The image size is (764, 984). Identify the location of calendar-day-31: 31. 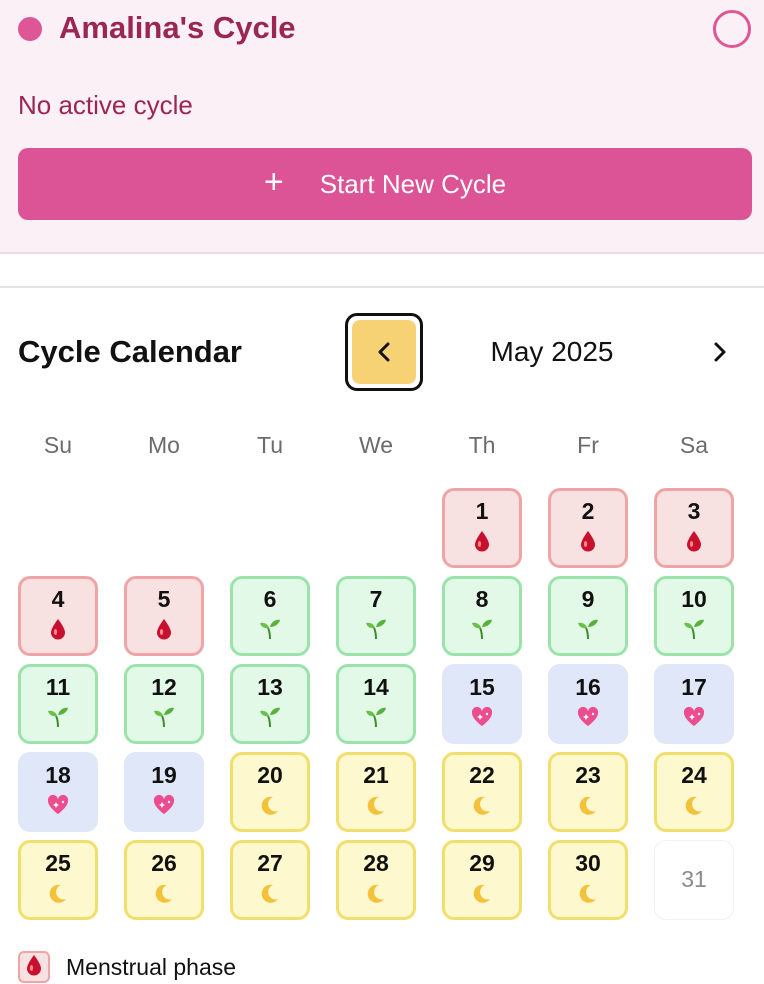
(694, 880).